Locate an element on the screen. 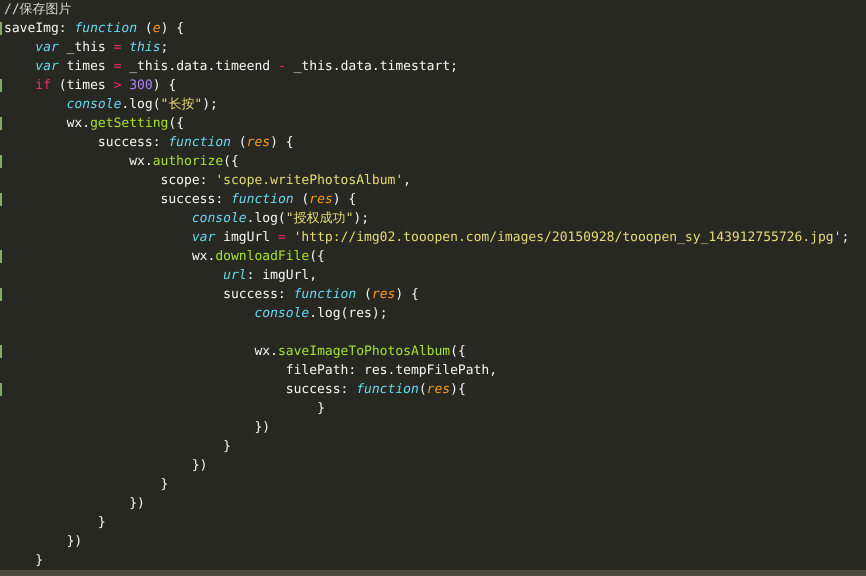 This screenshot has width=866, height=576. code-line: success: function(res){ is located at coordinates (376, 389).